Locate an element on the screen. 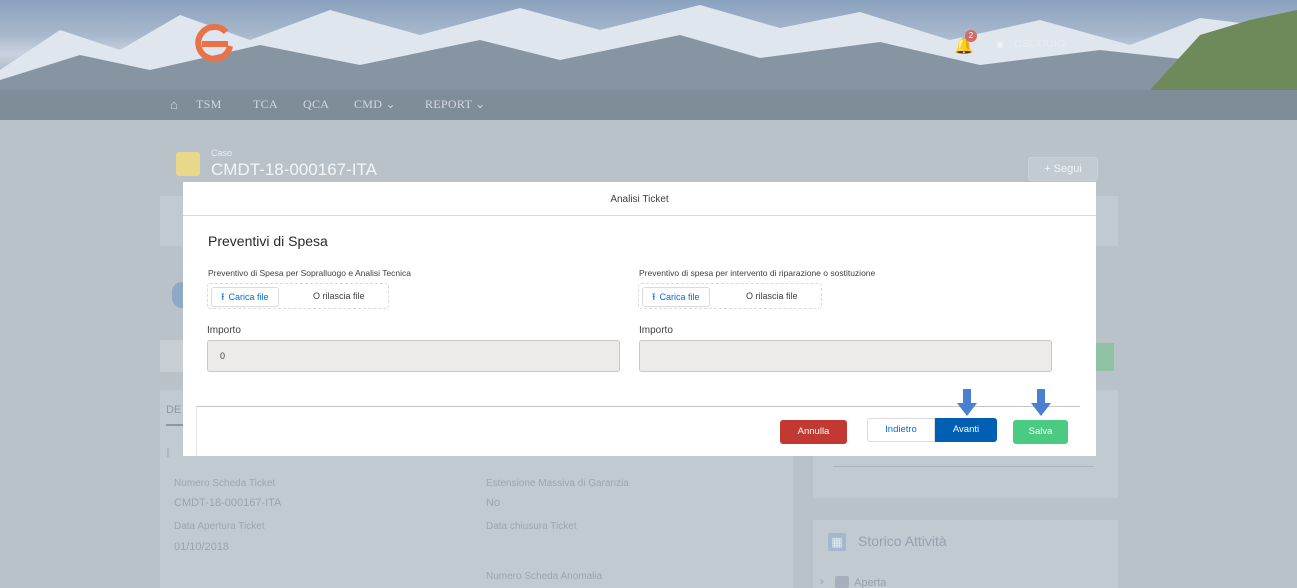 This screenshot has width=1297, height=588. cancel-button: Annulla is located at coordinates (813, 432).